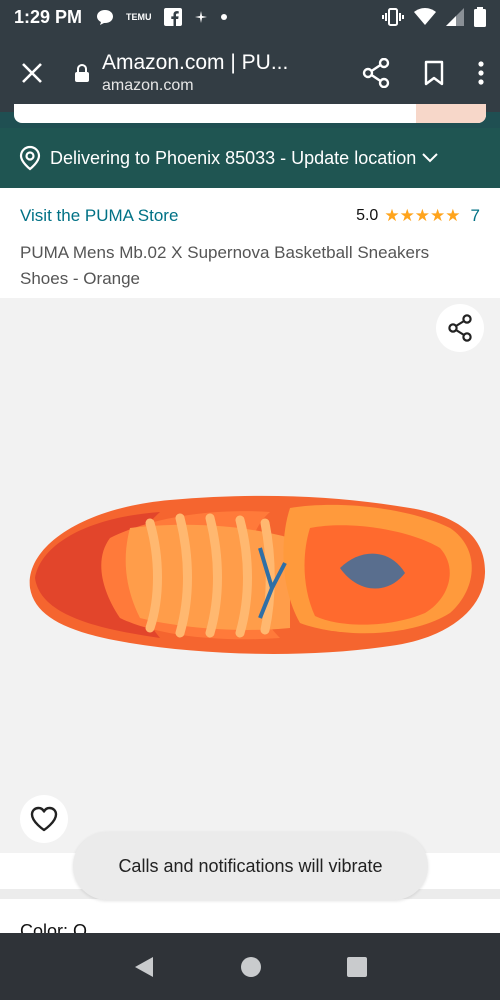 This screenshot has width=500, height=1000. I want to click on temu-app-icon: TEMU, so click(139, 16).